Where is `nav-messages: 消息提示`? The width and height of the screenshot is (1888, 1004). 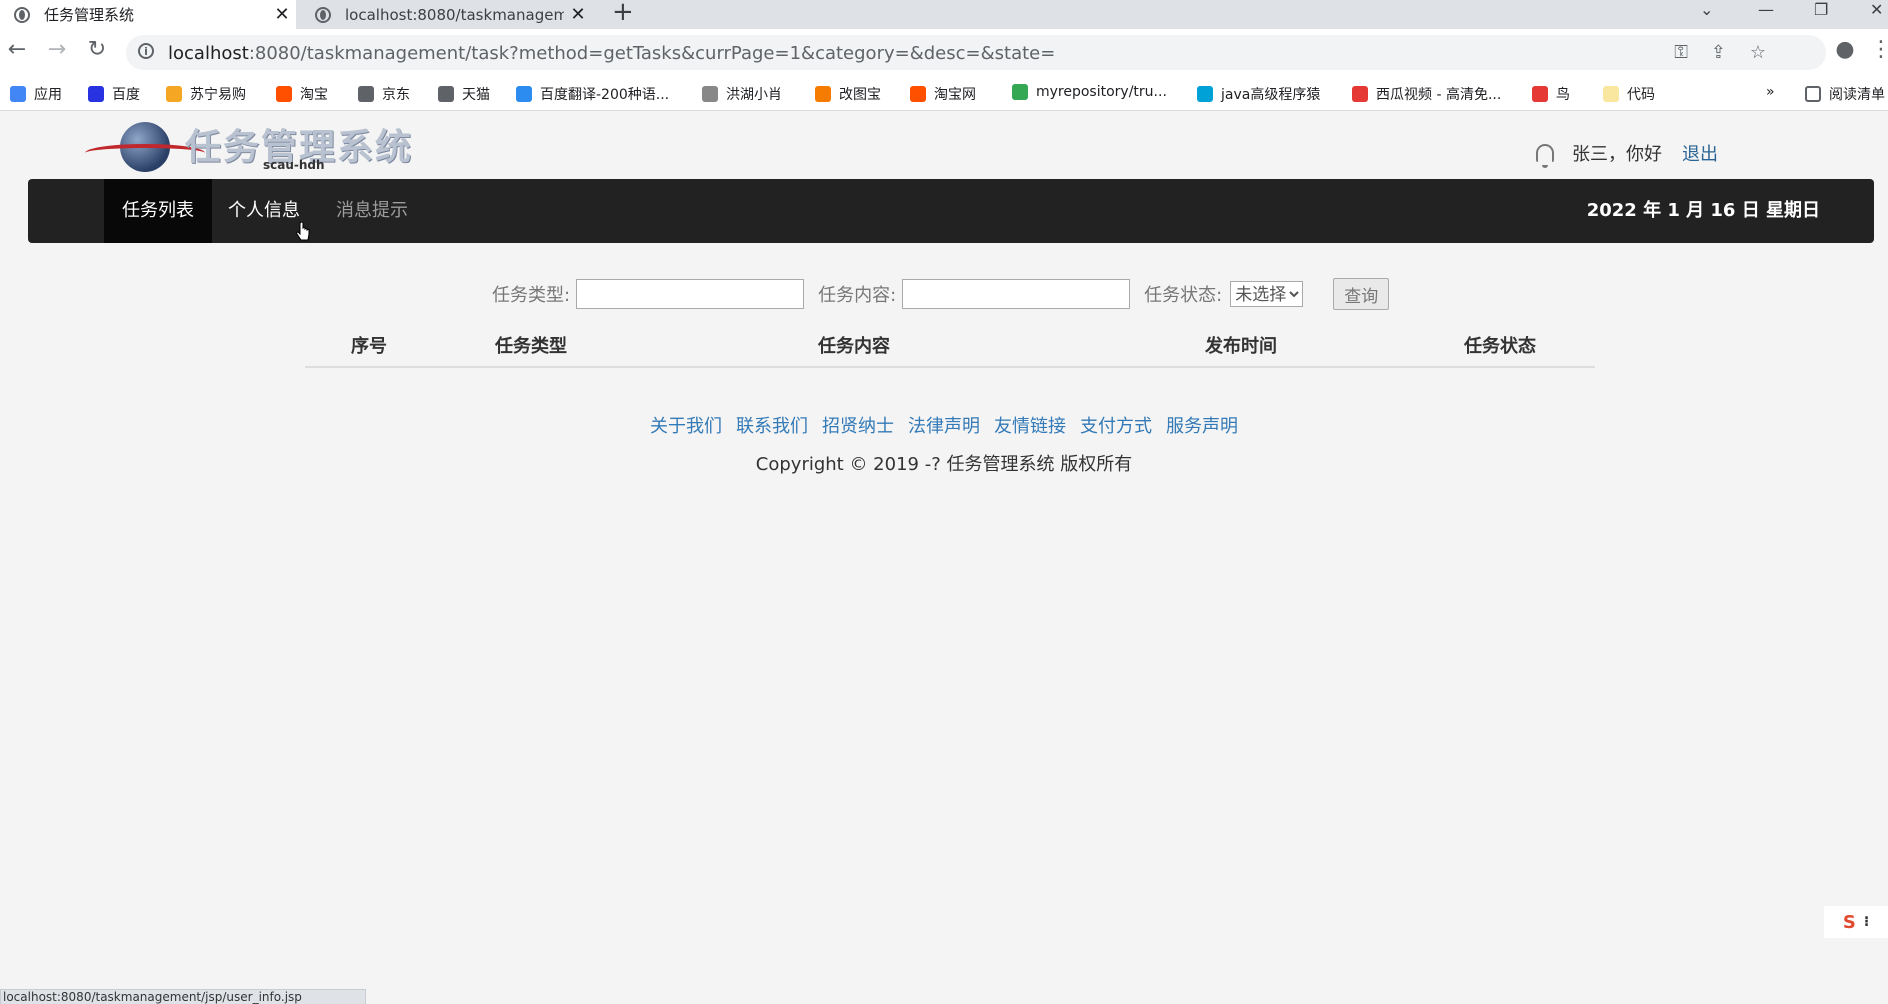
nav-messages: 消息提示 is located at coordinates (372, 211).